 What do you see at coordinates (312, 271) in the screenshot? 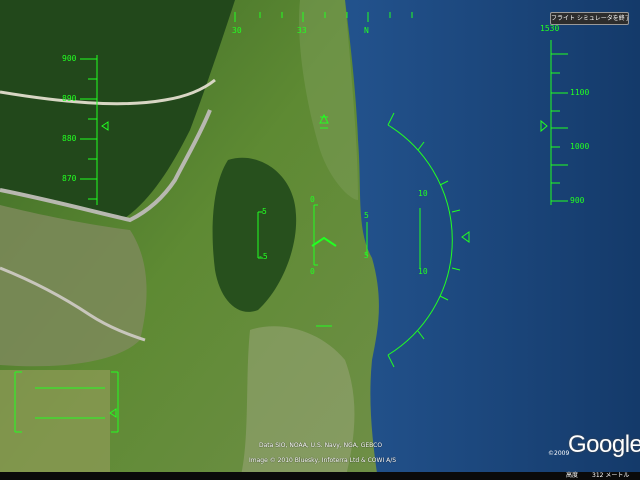
I see `pitch-label-zero-bottom: 0` at bounding box center [312, 271].